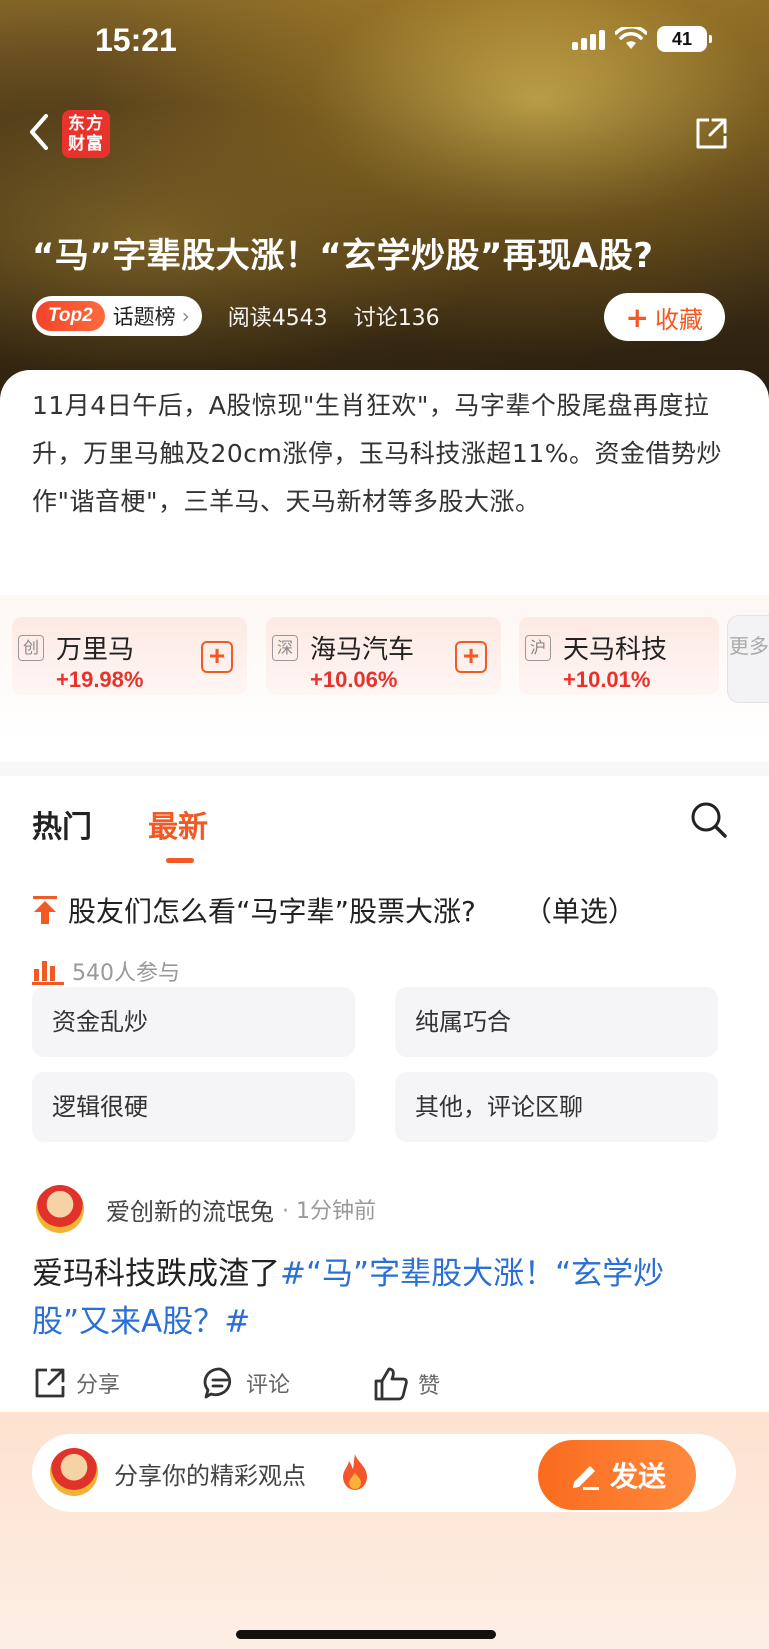  What do you see at coordinates (48, 973) in the screenshot?
I see `bar-chart-icon` at bounding box center [48, 973].